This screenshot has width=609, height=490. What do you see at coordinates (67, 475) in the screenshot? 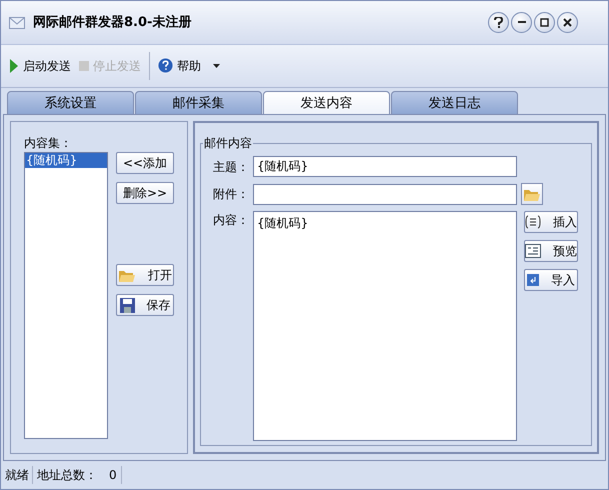
I see `address-count-label: 地址总数：` at bounding box center [67, 475].